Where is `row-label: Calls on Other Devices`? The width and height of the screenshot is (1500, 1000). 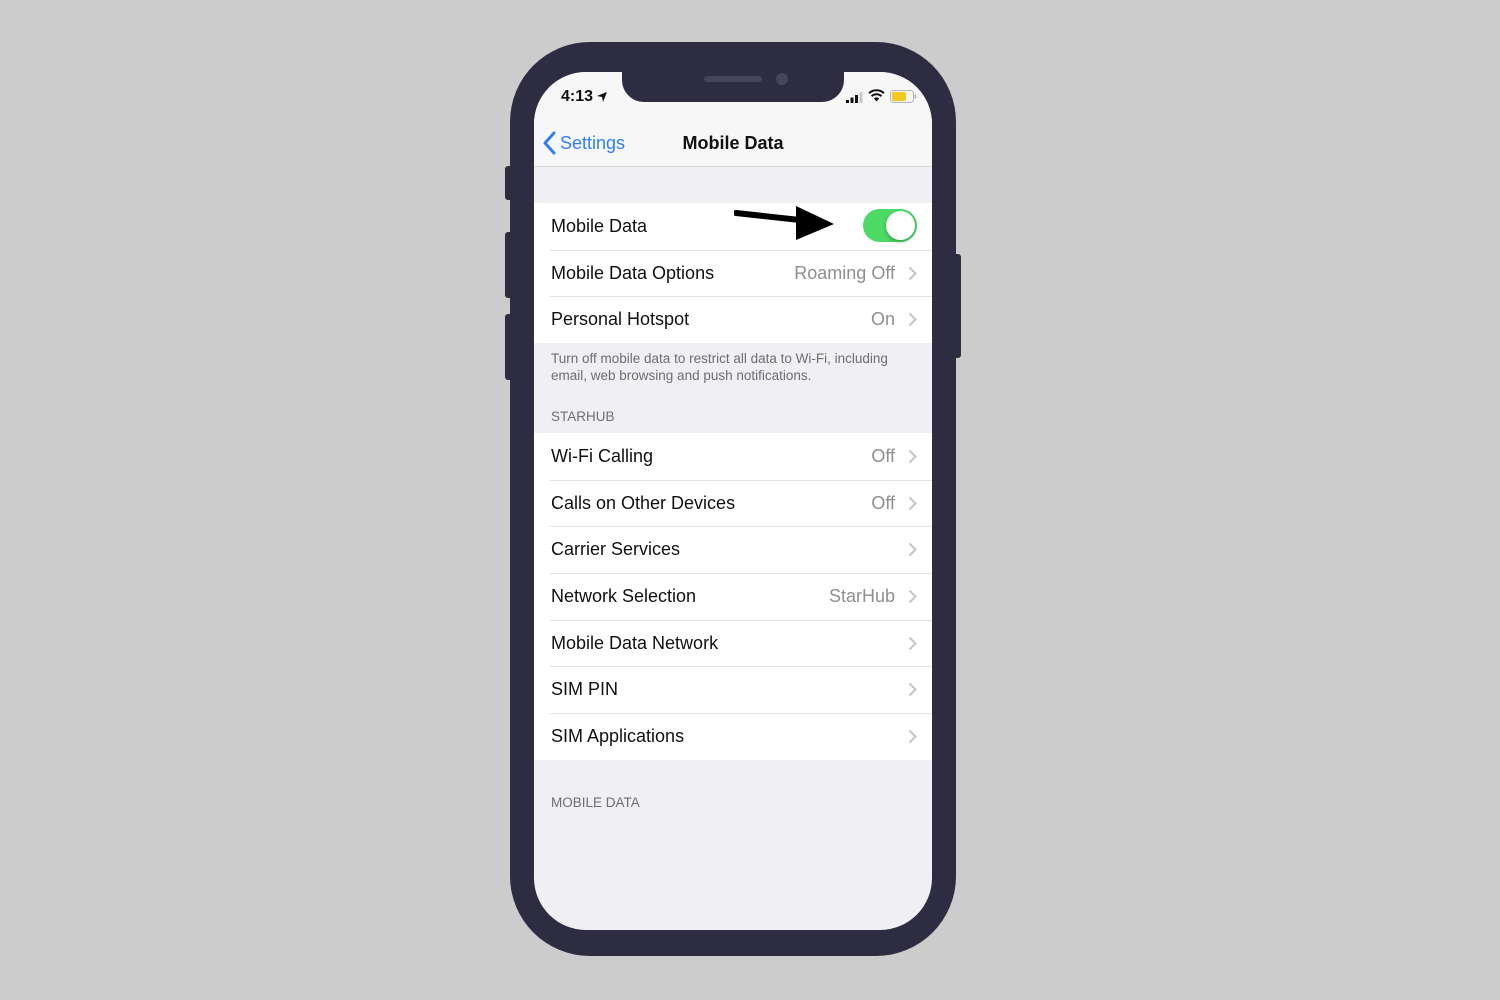
row-label: Calls on Other Devices is located at coordinates (643, 502).